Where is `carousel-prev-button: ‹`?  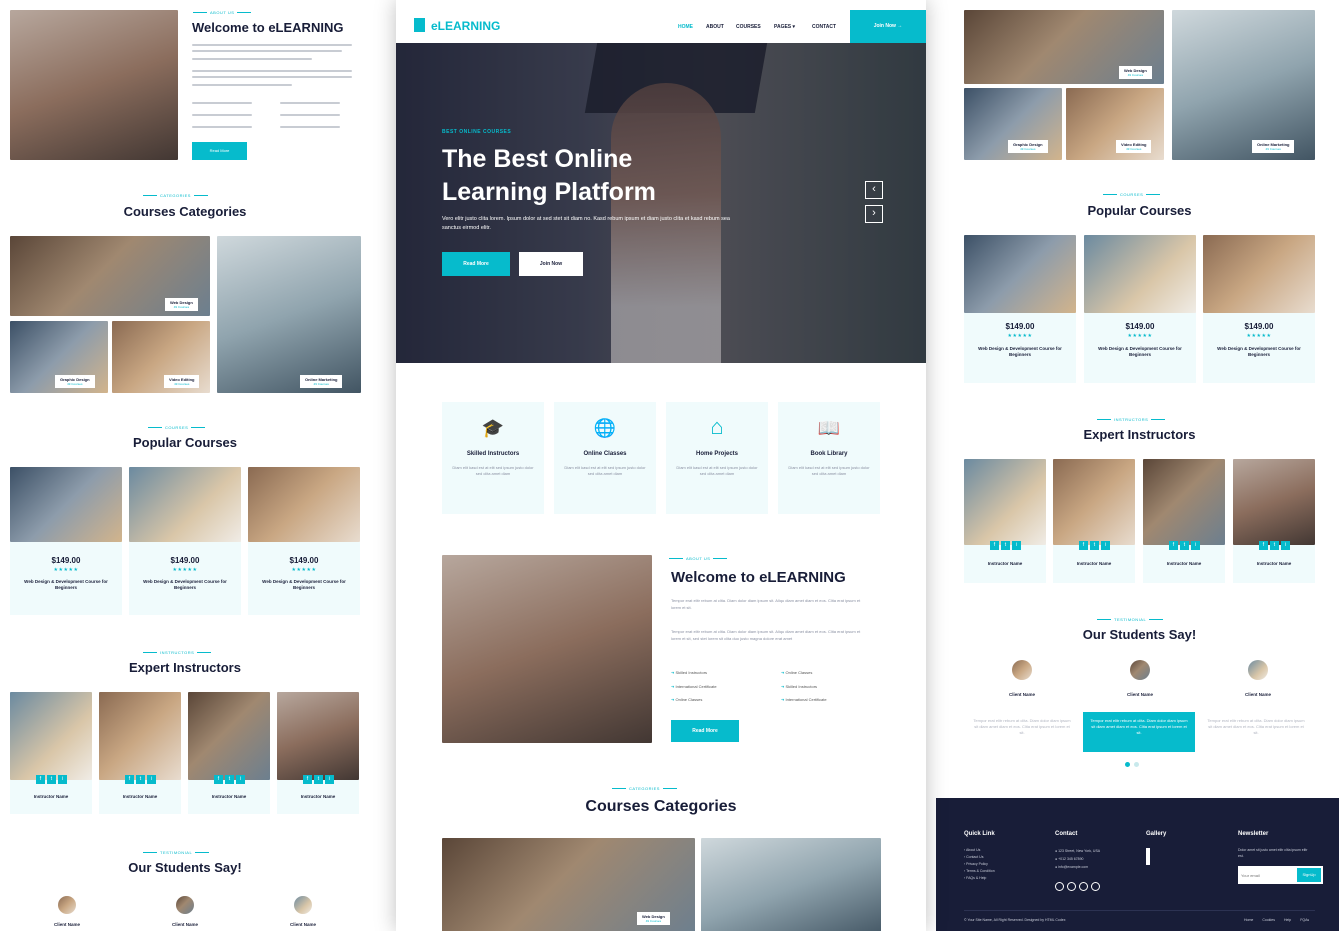 carousel-prev-button: ‹ is located at coordinates (874, 190).